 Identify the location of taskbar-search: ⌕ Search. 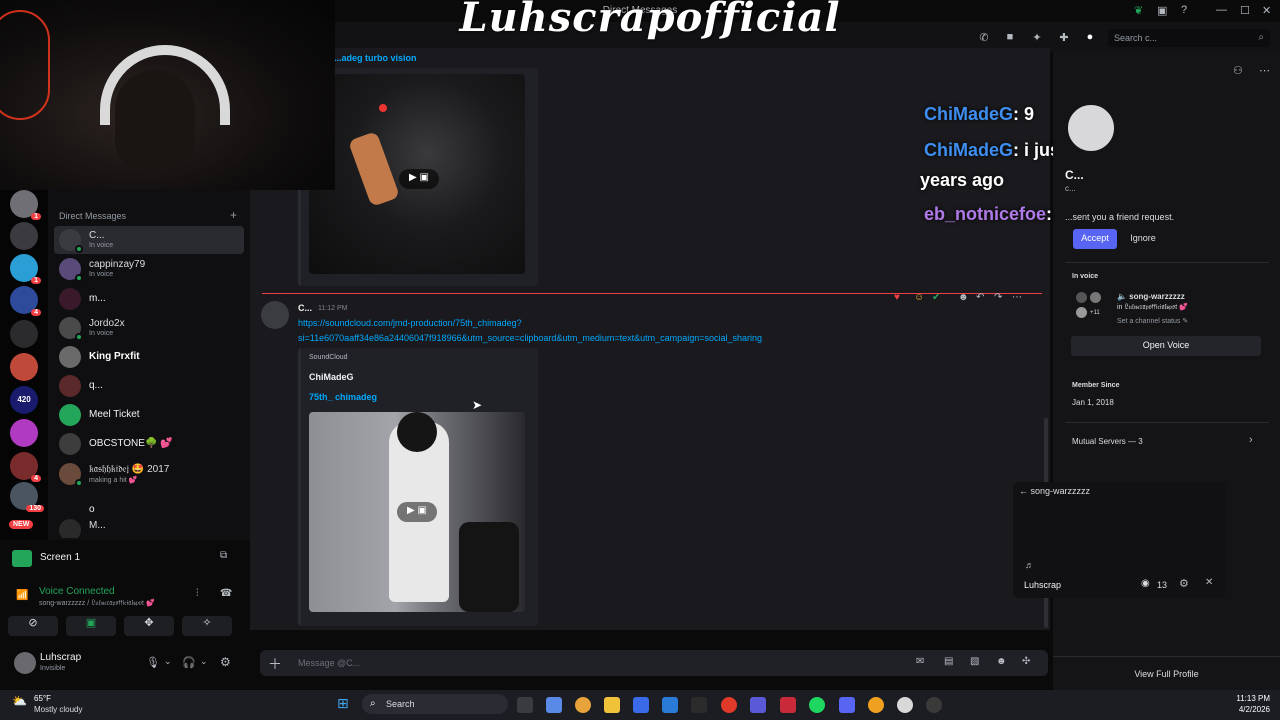
(435, 704).